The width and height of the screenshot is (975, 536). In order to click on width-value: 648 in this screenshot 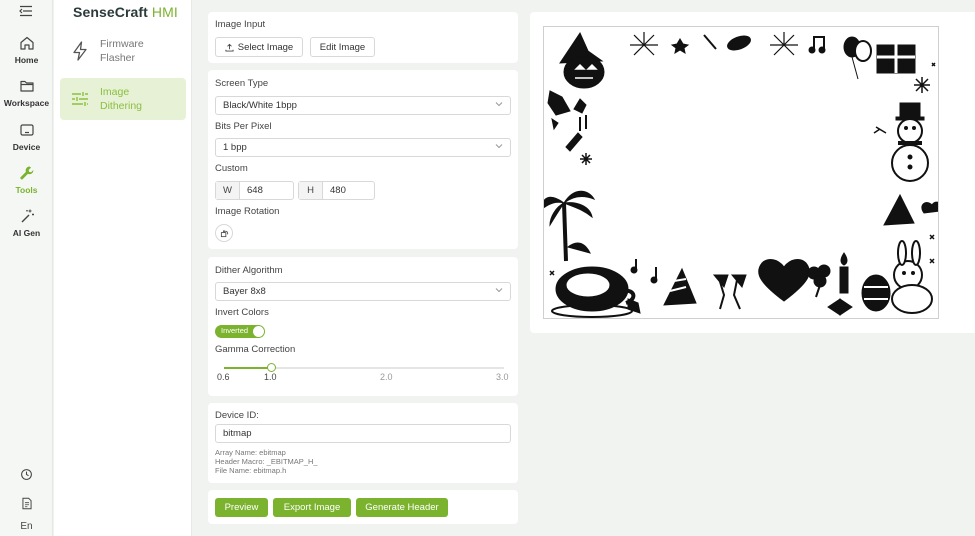, I will do `click(255, 190)`.